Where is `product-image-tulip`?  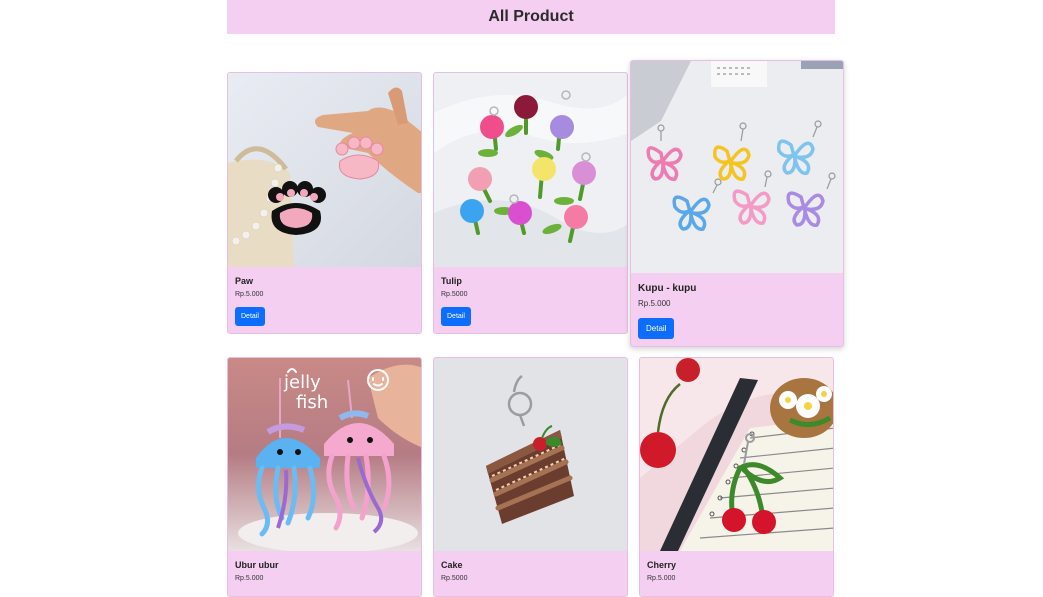 product-image-tulip is located at coordinates (530, 170).